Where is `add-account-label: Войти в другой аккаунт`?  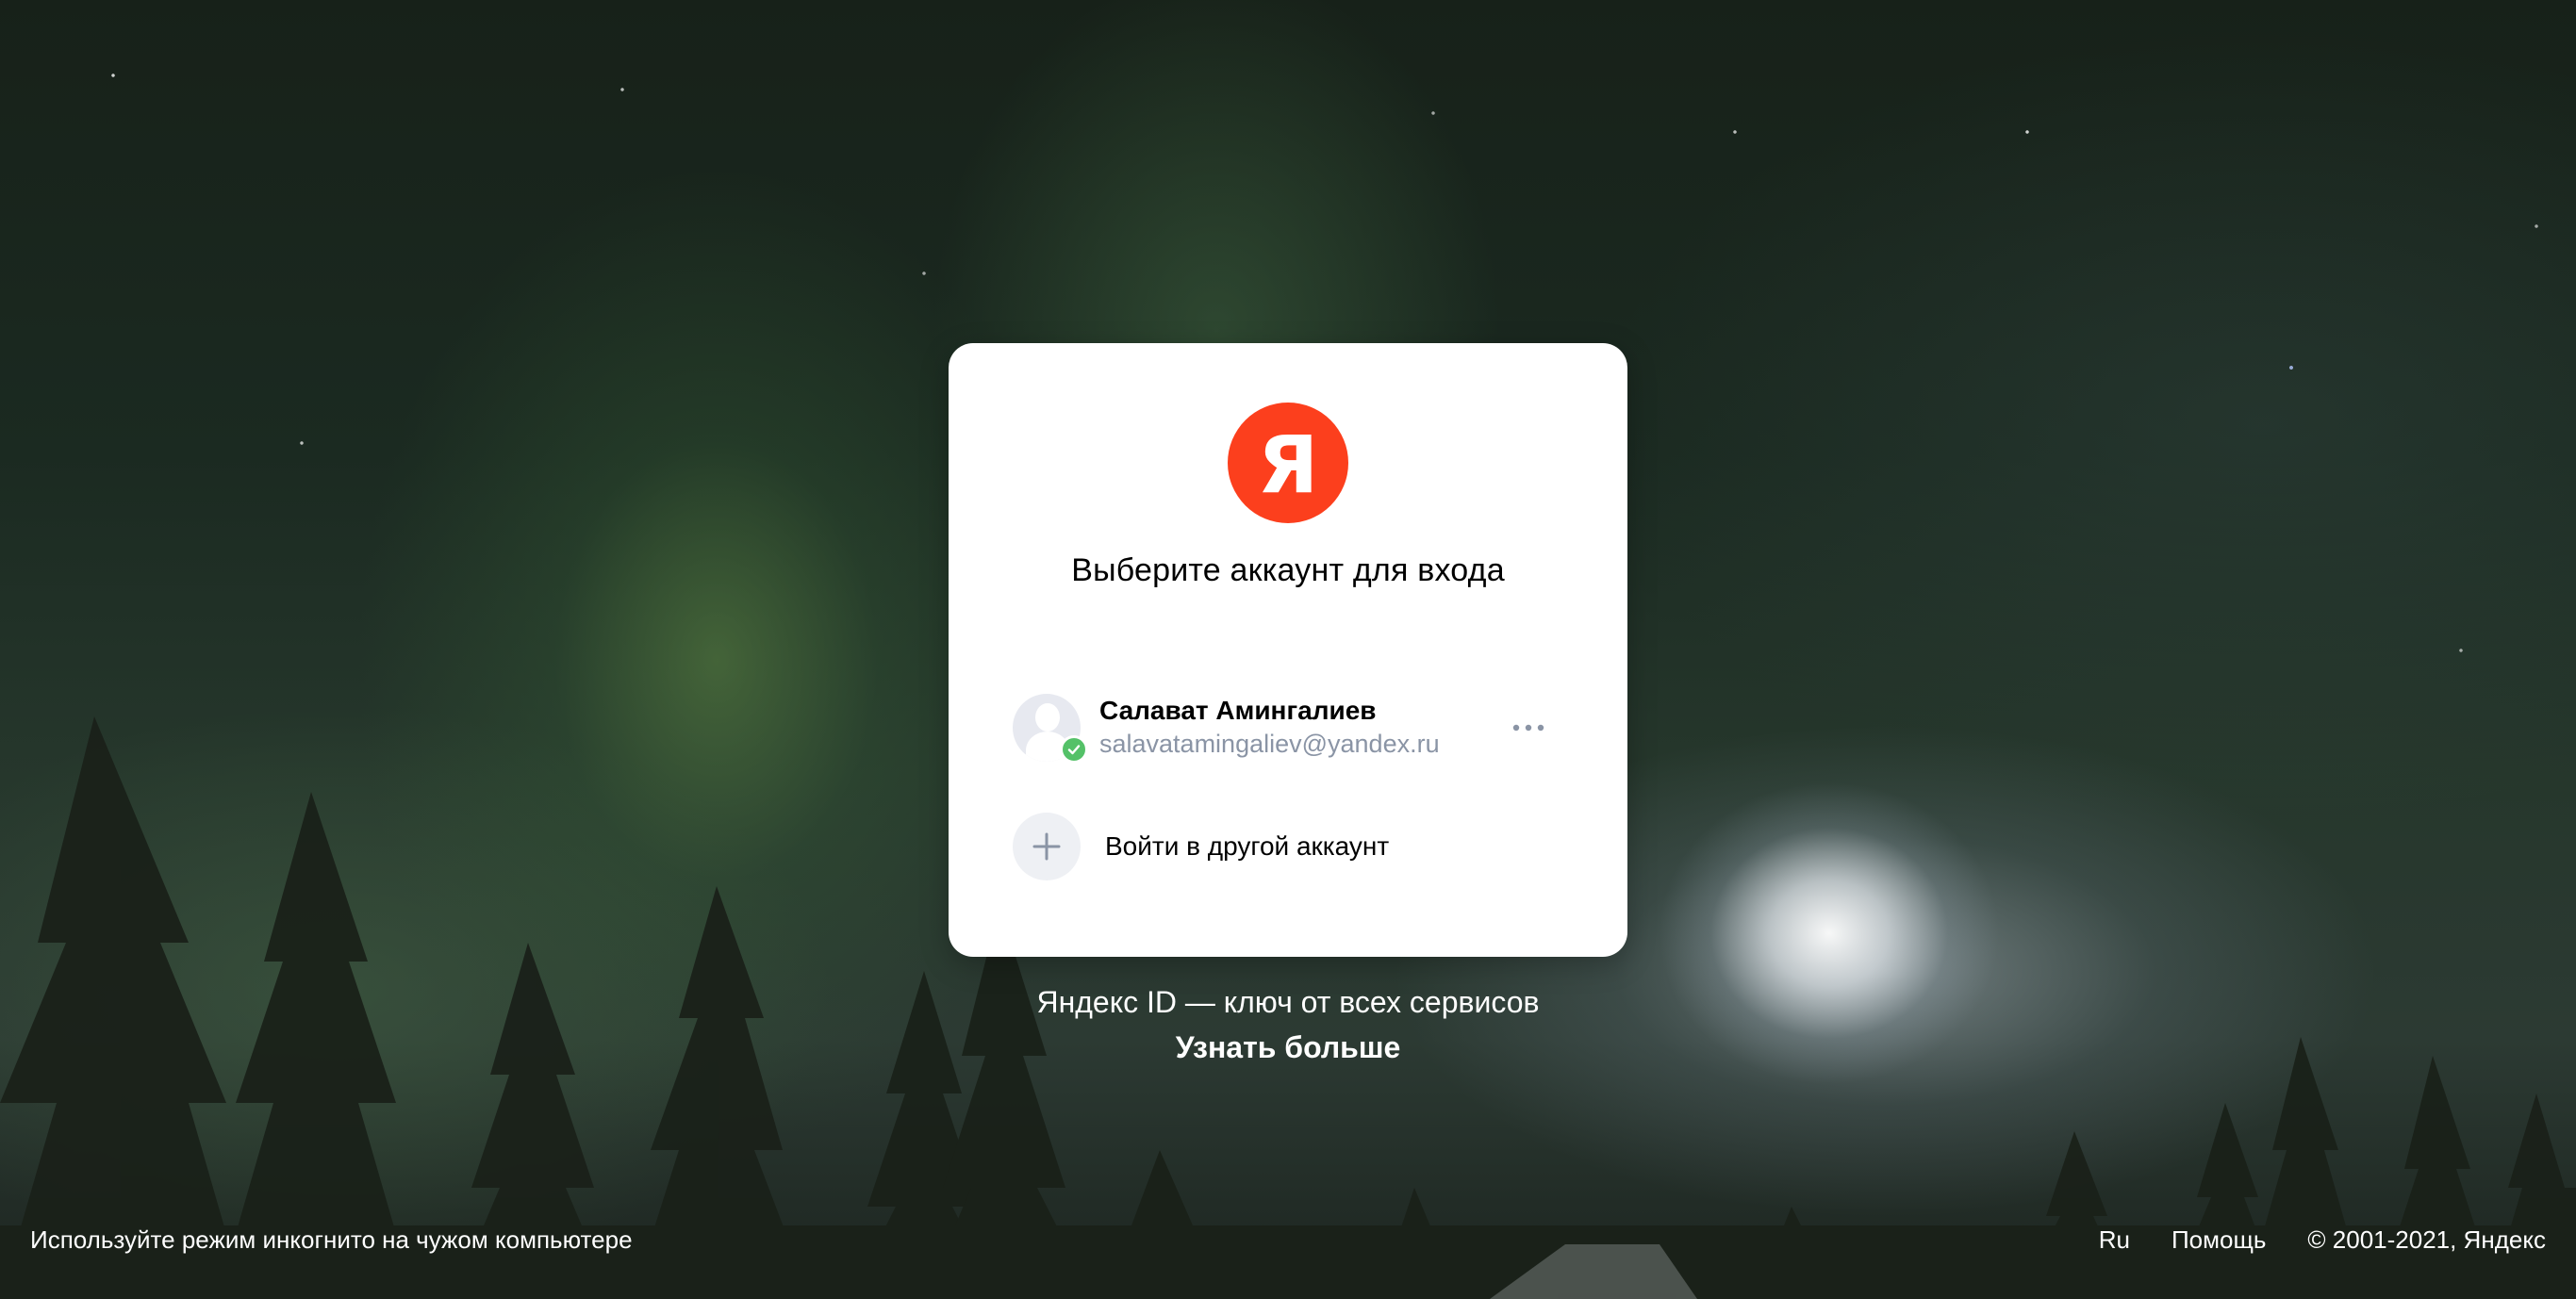
add-account-label: Войти в другой аккаунт is located at coordinates (1247, 846).